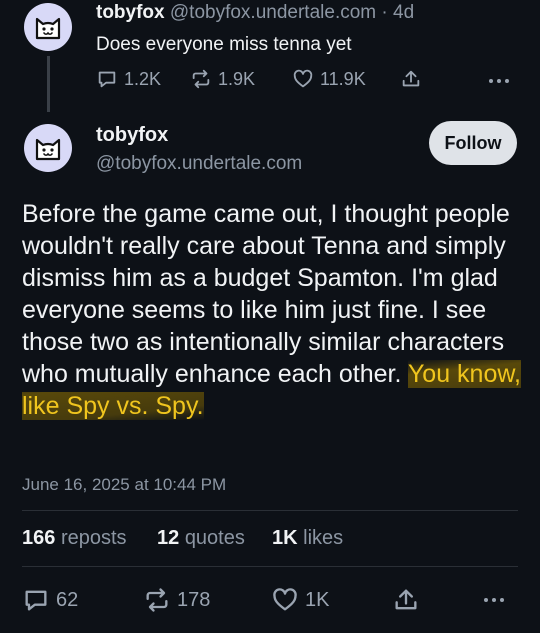 The height and width of the screenshot is (633, 540). I want to click on reply-reply-button: 1.2K, so click(128, 79).